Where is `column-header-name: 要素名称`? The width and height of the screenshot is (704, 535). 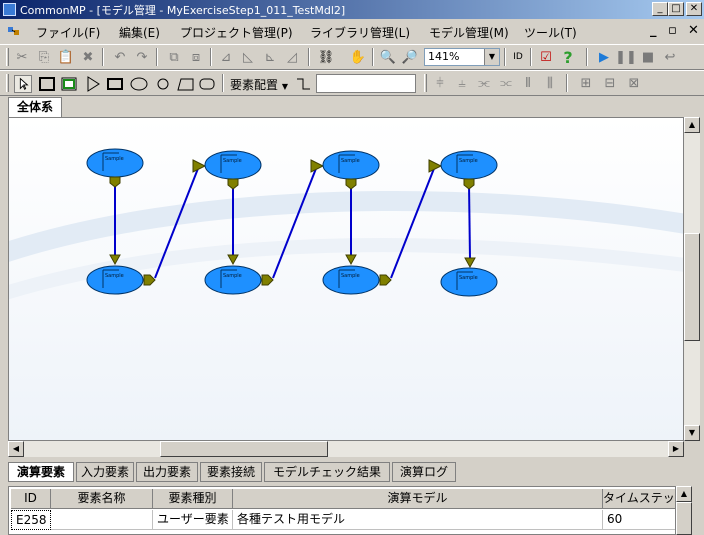
column-header-name: 要素名称 is located at coordinates (102, 499).